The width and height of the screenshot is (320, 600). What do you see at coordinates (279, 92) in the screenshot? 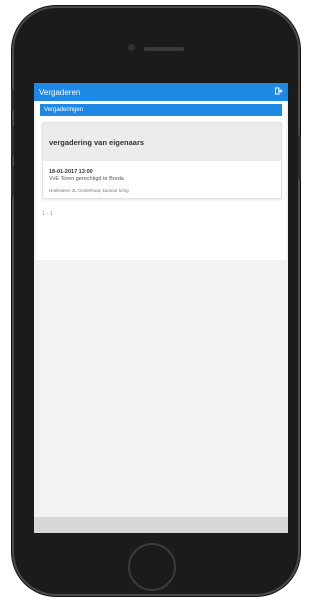
I see `logout-icon` at bounding box center [279, 92].